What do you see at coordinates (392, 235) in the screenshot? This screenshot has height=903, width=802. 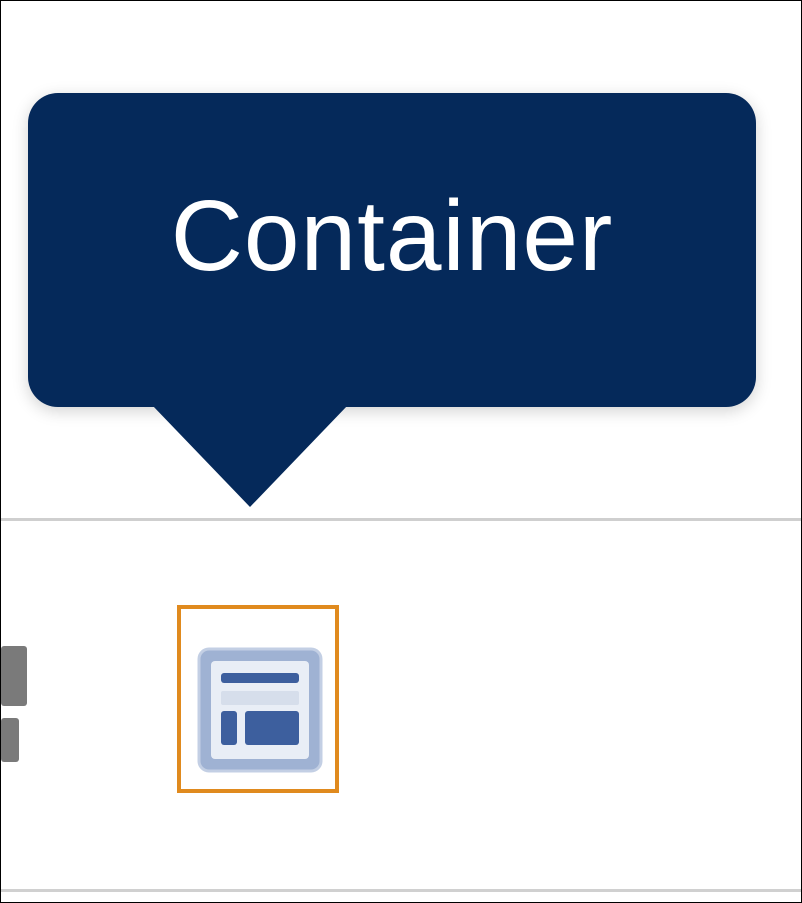 I see `tooltip-label: Container` at bounding box center [392, 235].